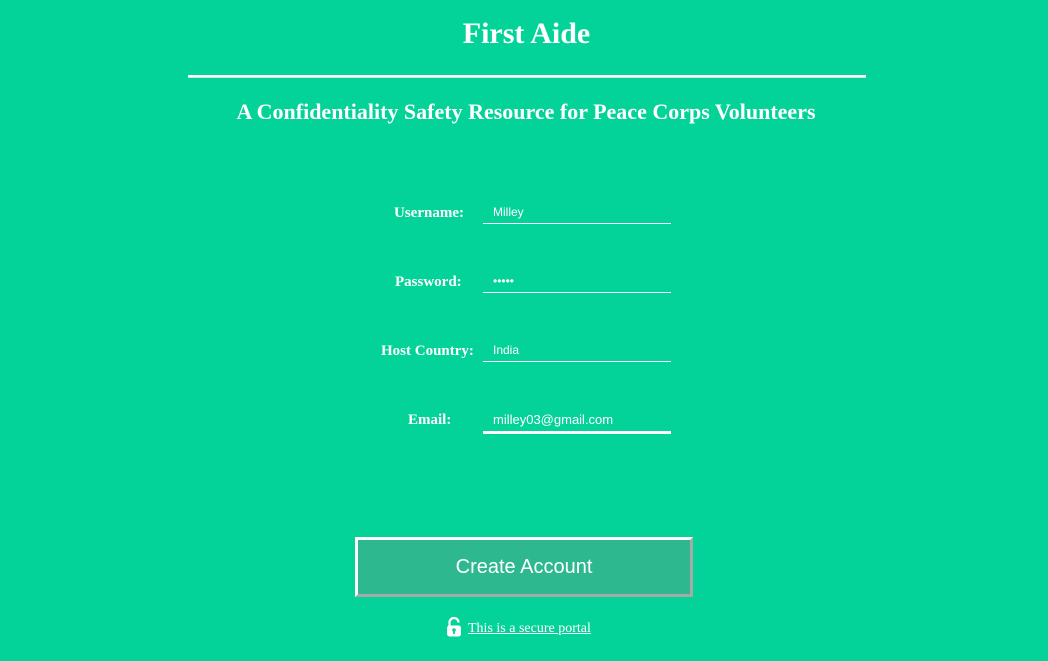 The width and height of the screenshot is (1048, 661). I want to click on username-row: Username:, so click(524, 213).